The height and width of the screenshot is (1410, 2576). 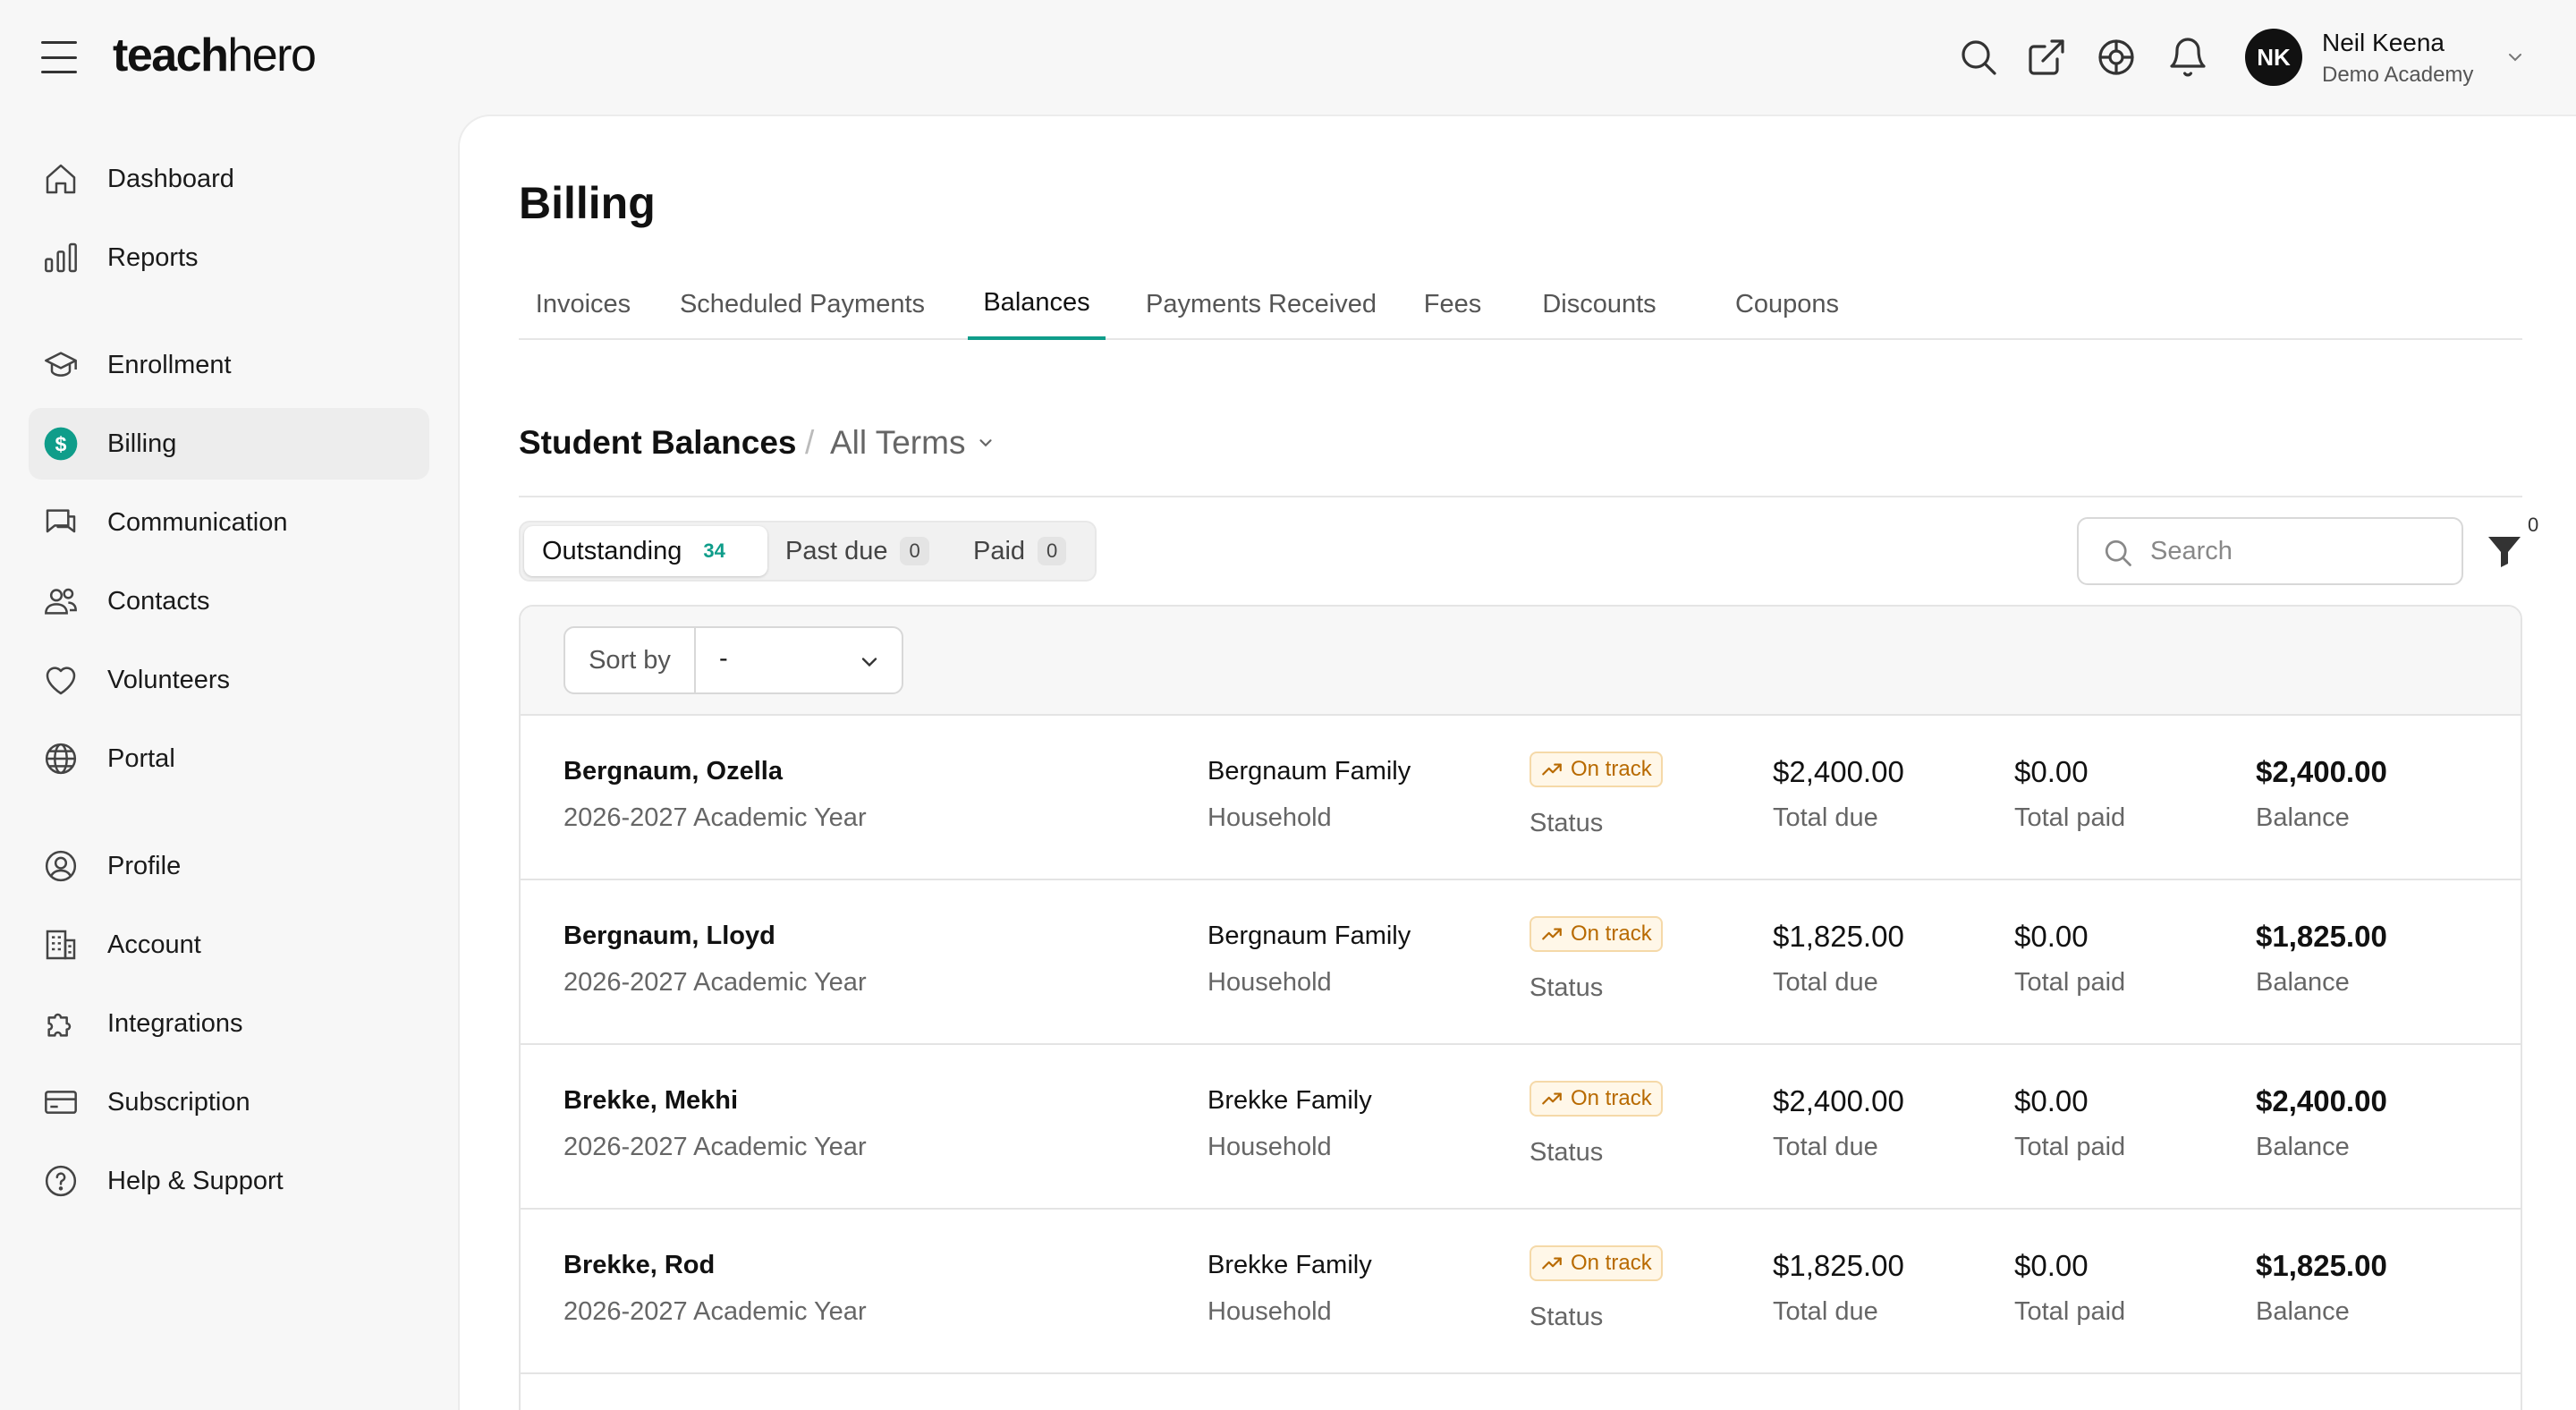 What do you see at coordinates (2297, 551) in the screenshot?
I see `search-input` at bounding box center [2297, 551].